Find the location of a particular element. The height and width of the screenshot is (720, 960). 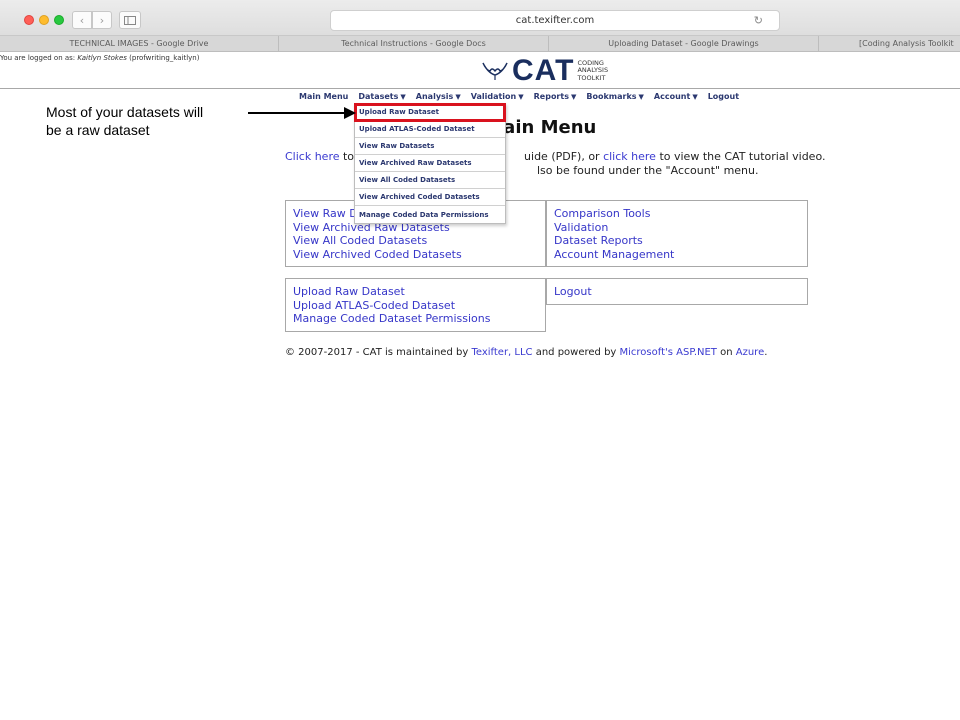

logo-subtitle: CODING ANALYSIS TOOLKIT is located at coordinates (592, 71).